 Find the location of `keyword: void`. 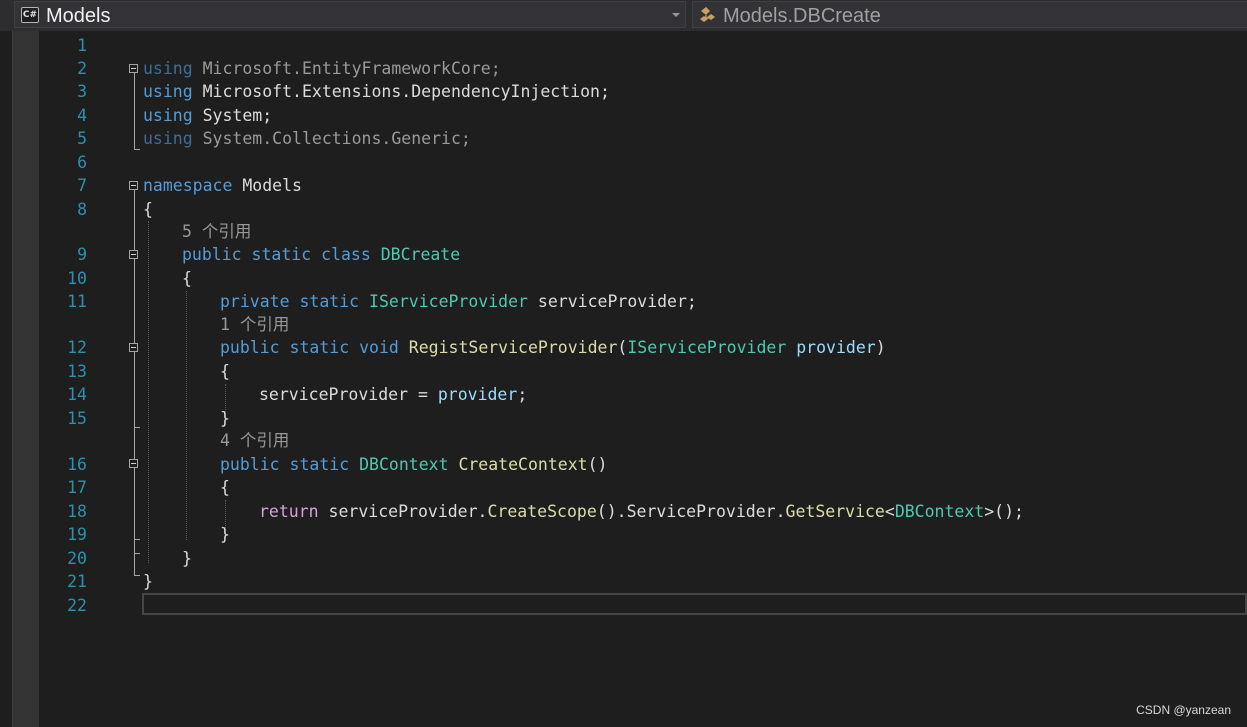

keyword: void is located at coordinates (379, 347).